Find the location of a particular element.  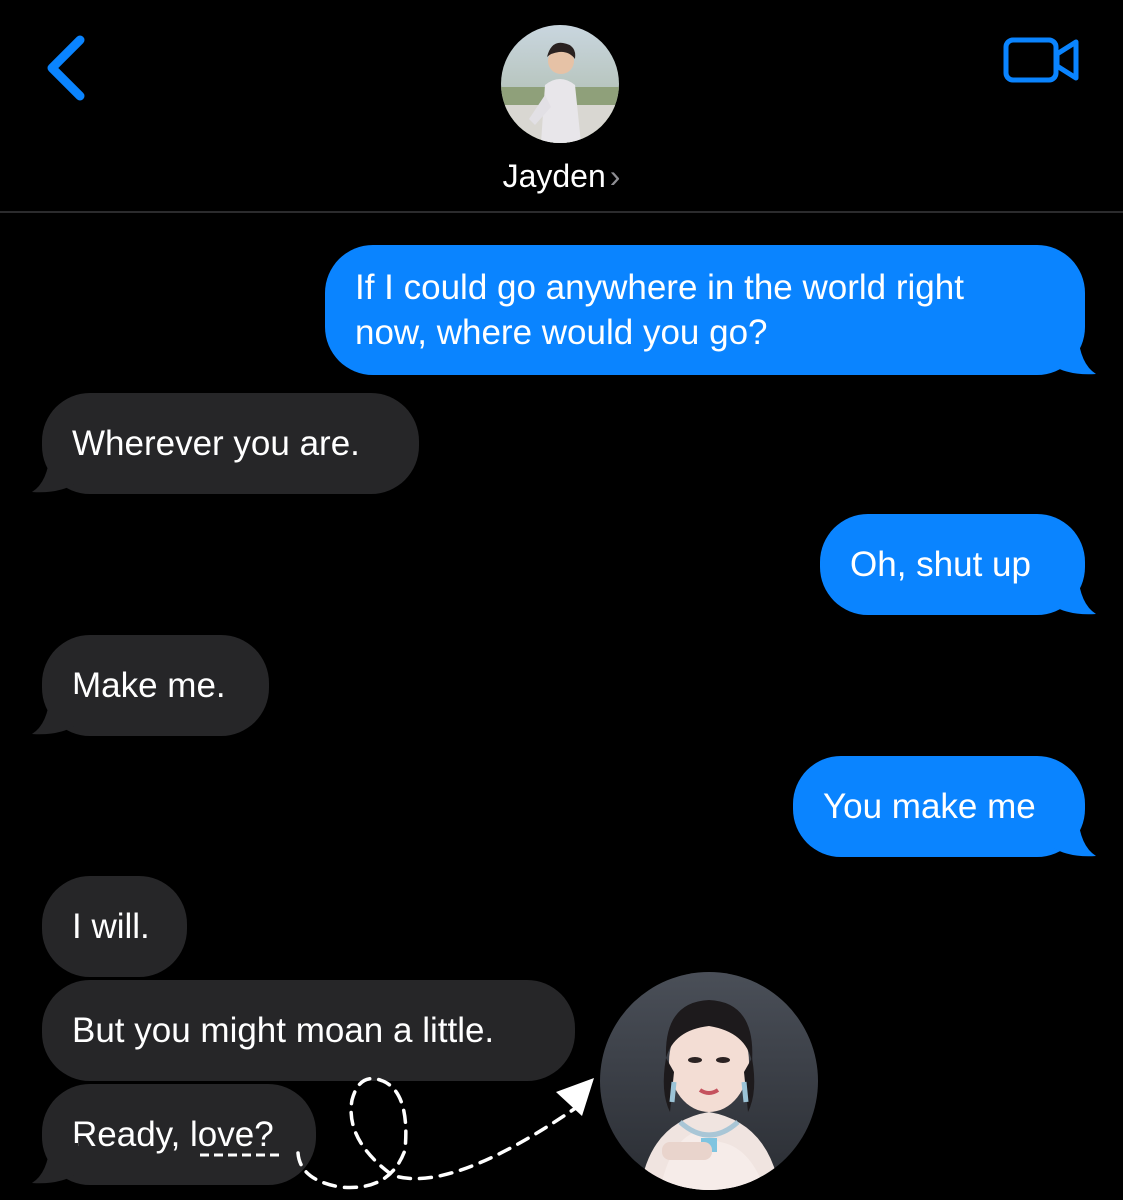

video-call-button is located at coordinates (1041, 60).